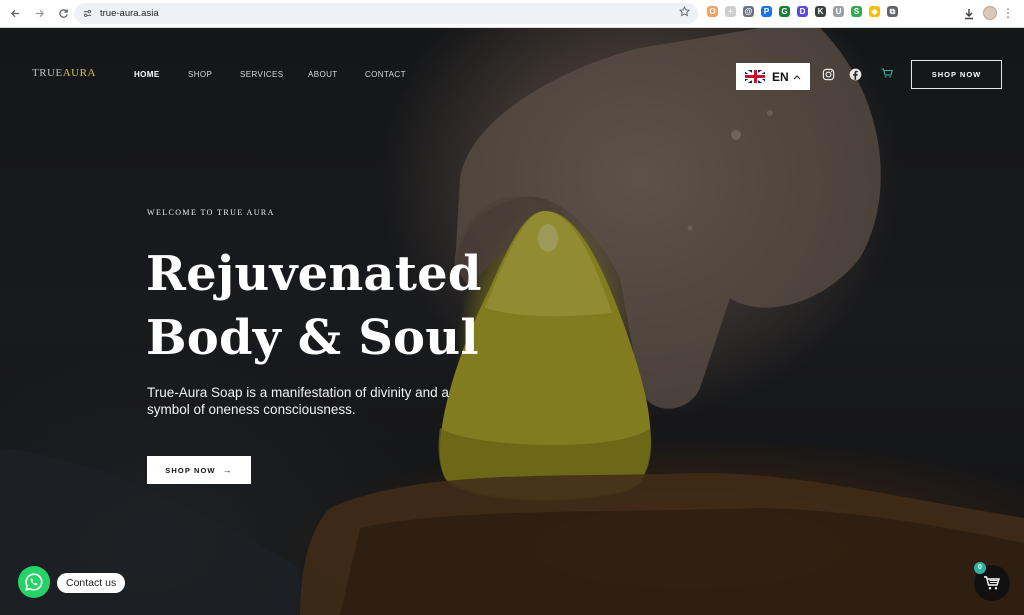  Describe the element at coordinates (755, 76) in the screenshot. I see `uk-flag-icon` at that location.